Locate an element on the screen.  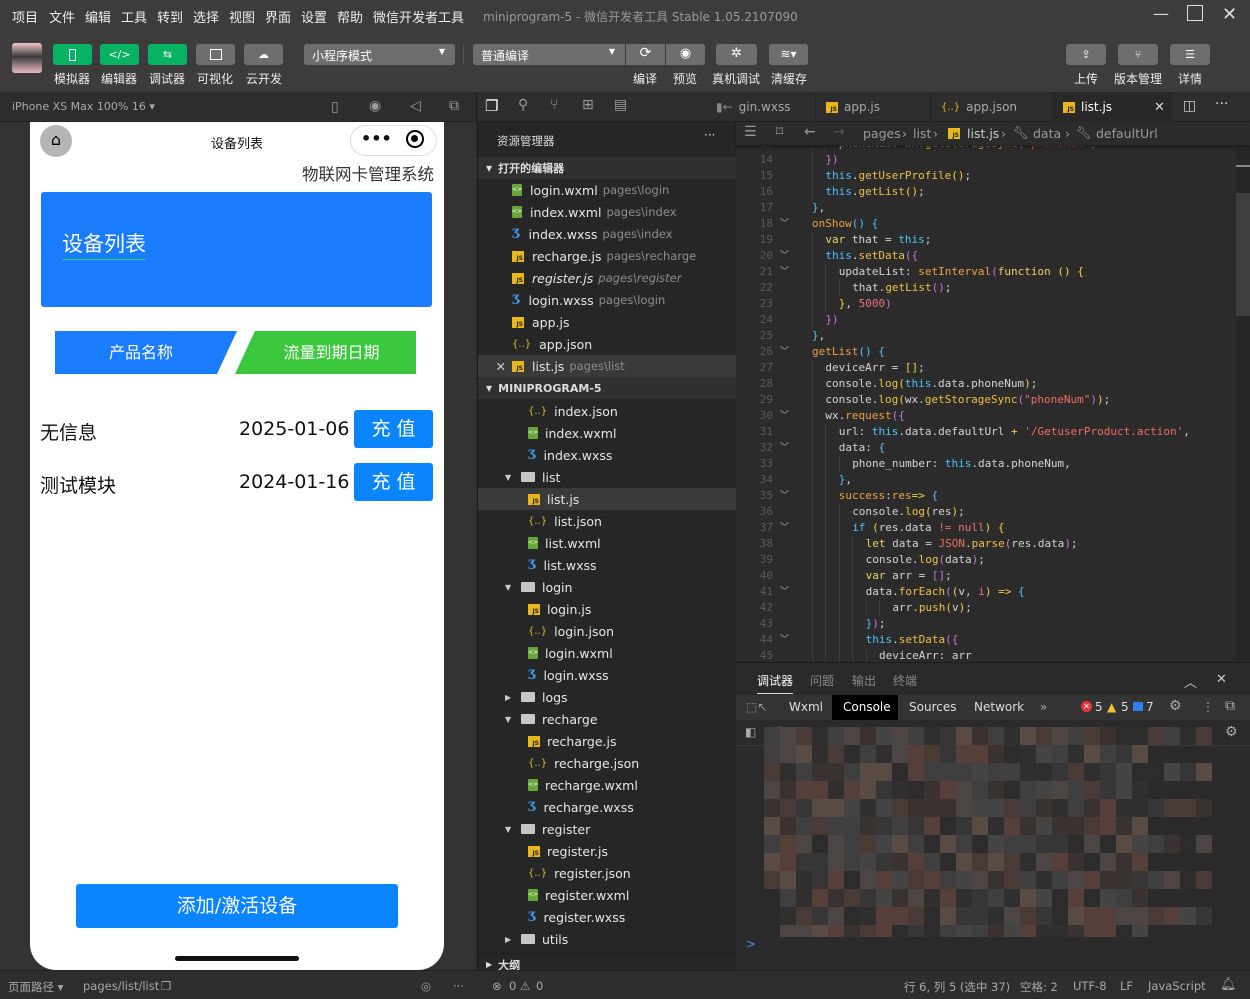
mode-dropdown: 小程序模式 ▼ is located at coordinates (379, 54).